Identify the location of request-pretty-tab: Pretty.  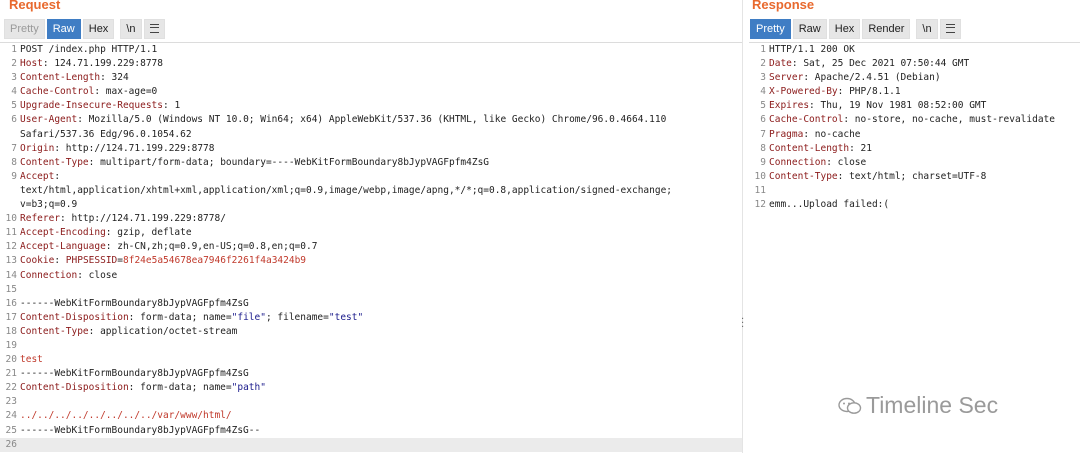
(24, 29).